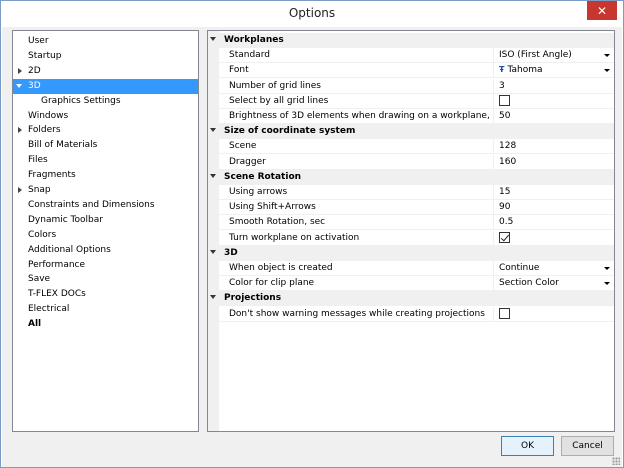 Image resolution: width=624 pixels, height=468 pixels. I want to click on tree-item: Snap, so click(105, 190).